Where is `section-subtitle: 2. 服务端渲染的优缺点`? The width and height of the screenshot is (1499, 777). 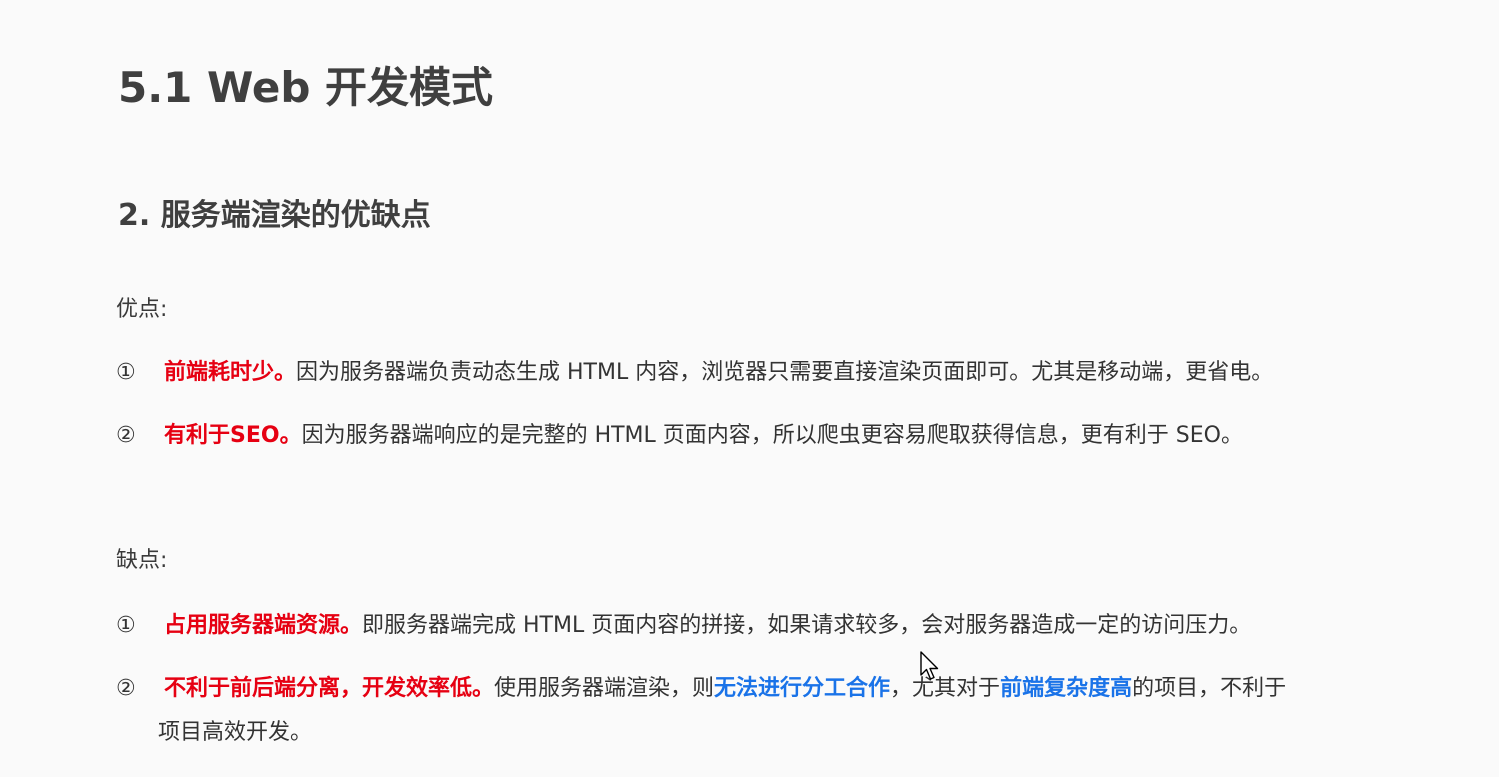 section-subtitle: 2. 服务端渲染的优缺点 is located at coordinates (274, 215).